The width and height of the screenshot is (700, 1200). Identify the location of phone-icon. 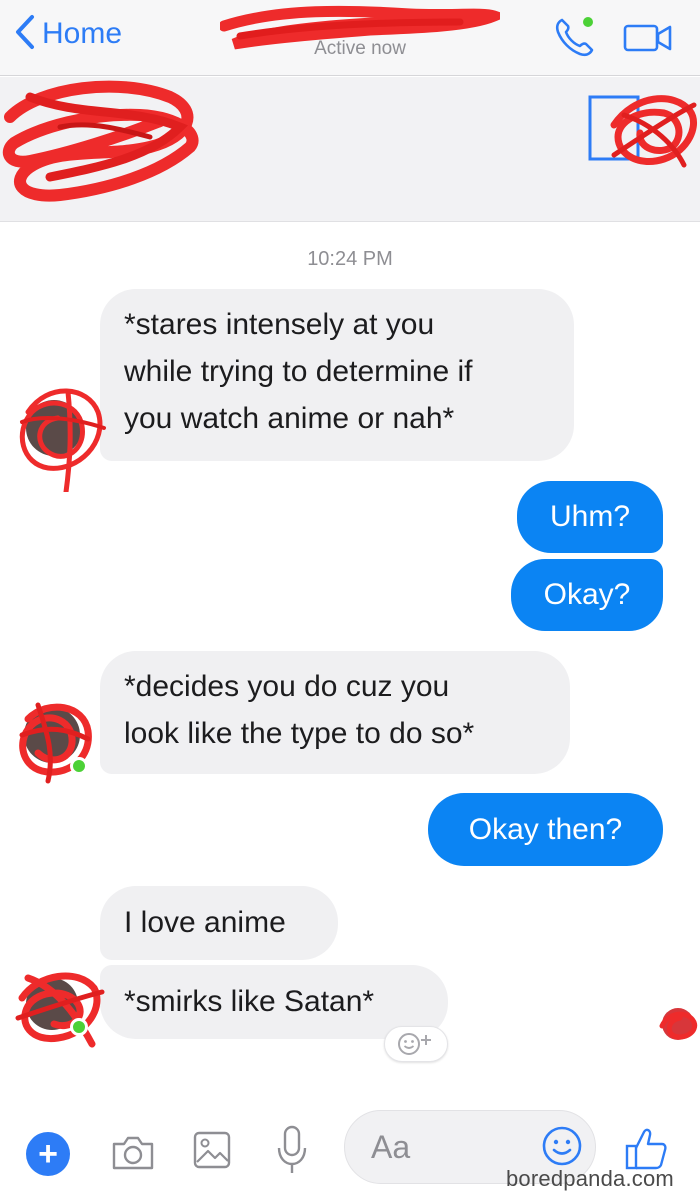
(574, 37).